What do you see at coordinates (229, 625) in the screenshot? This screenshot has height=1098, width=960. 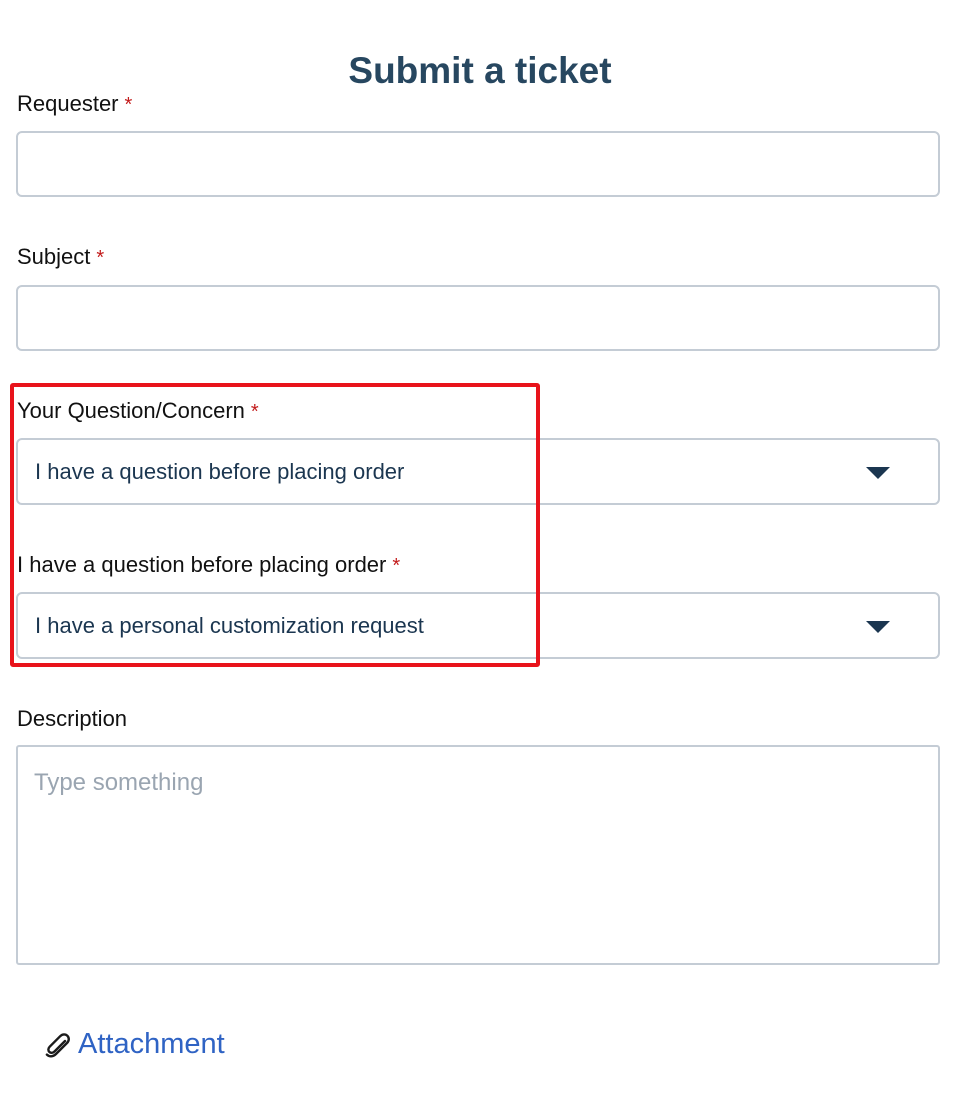 I see `before-order-selected-value: I have a personal customization request` at bounding box center [229, 625].